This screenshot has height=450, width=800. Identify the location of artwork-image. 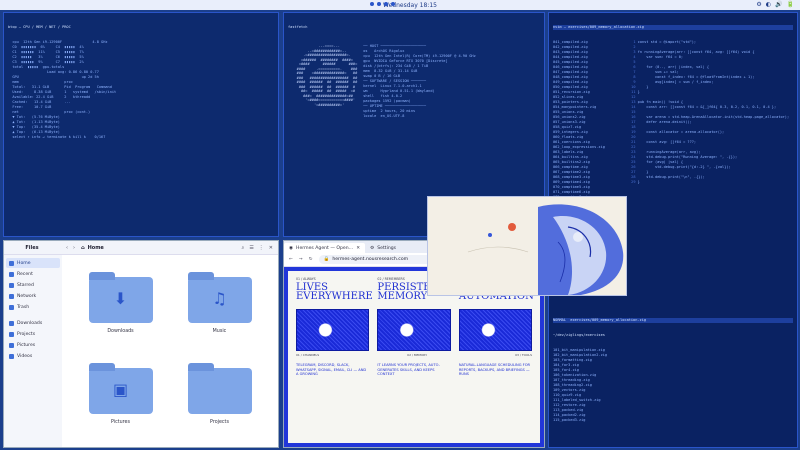
(527, 246).